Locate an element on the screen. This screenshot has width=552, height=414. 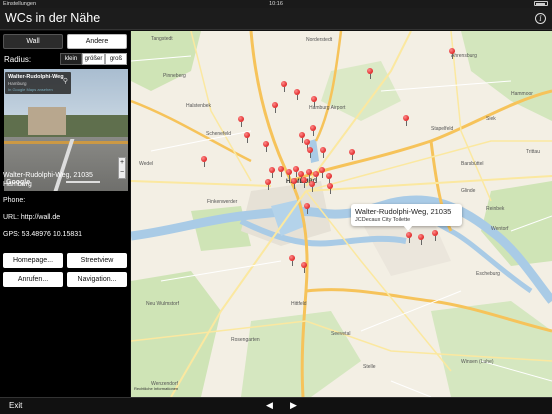
open-in-maps-link: In Google Maps ansehen is located at coordinates (30, 89).